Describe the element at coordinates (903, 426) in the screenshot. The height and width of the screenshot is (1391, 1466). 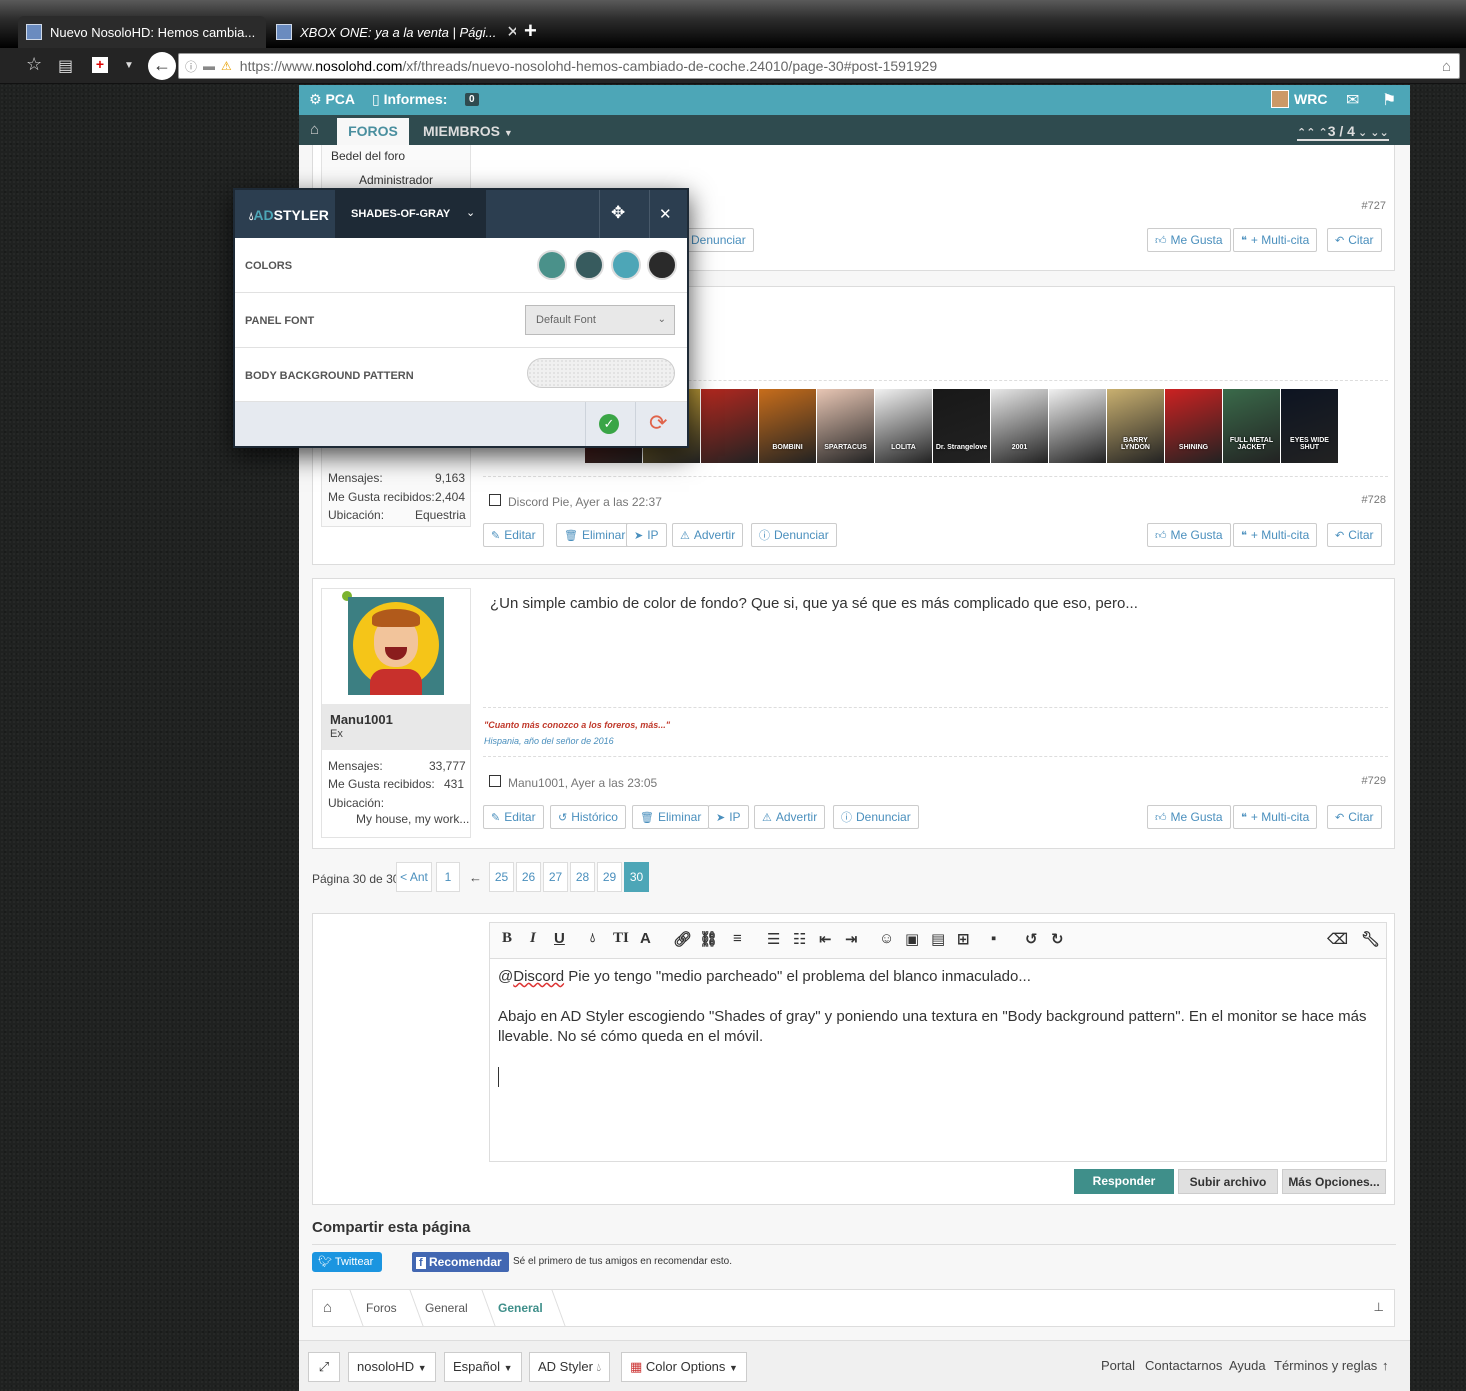
I see `movie-poster: LOLITA` at that location.